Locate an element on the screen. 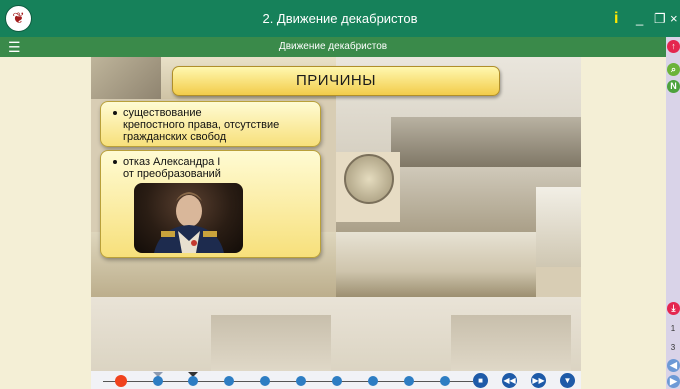 This screenshot has width=680, height=389. download-icon: ⤓ is located at coordinates (673, 308).